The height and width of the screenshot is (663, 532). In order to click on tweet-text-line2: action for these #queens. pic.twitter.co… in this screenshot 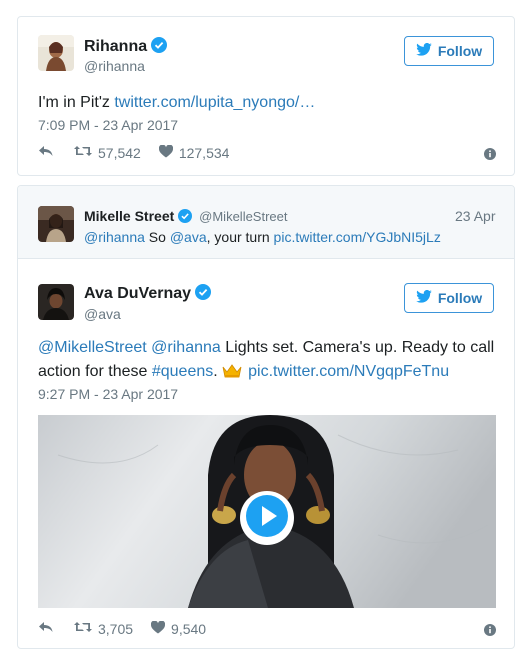, I will do `click(243, 373)`.